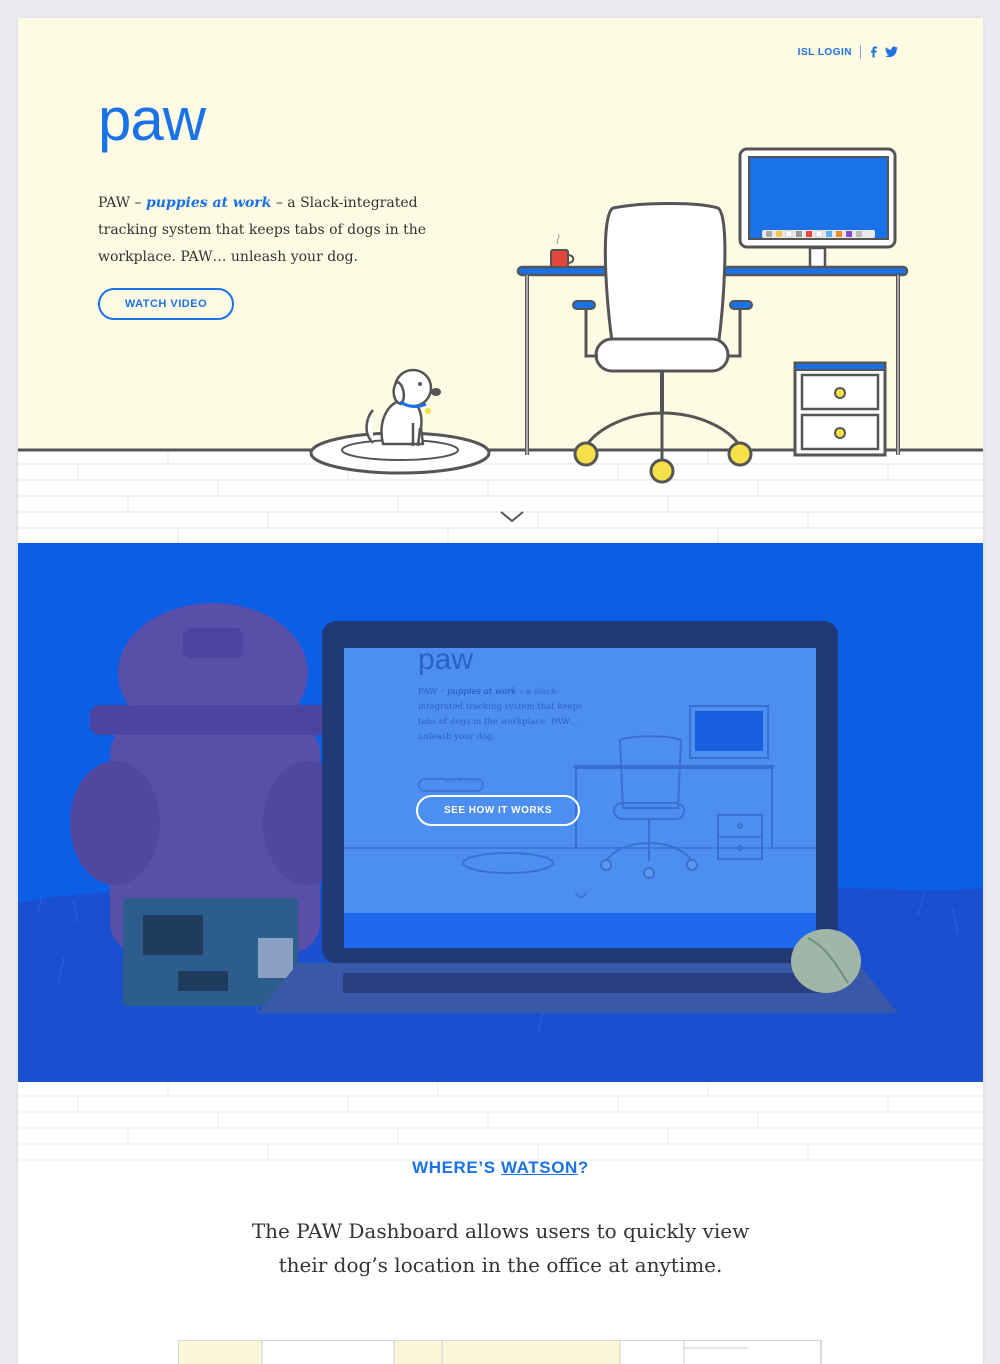 The image size is (1000, 1364). Describe the element at coordinates (583, 1167) in the screenshot. I see `heading-suffix: ?` at that location.